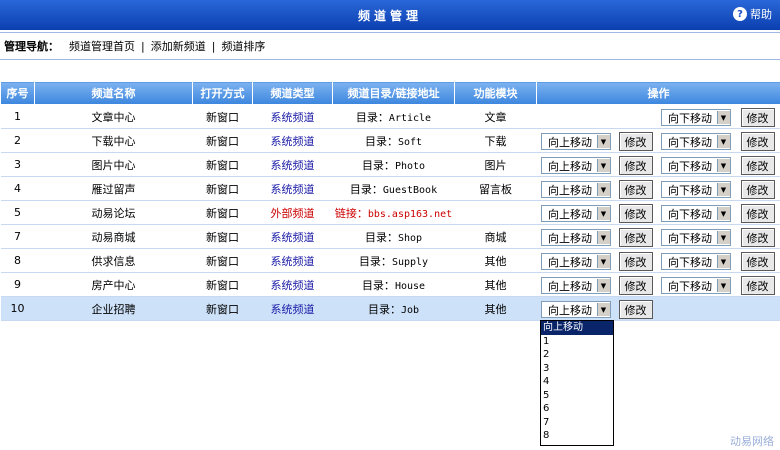  I want to click on cell-dir: 目录：Article, so click(393, 116).